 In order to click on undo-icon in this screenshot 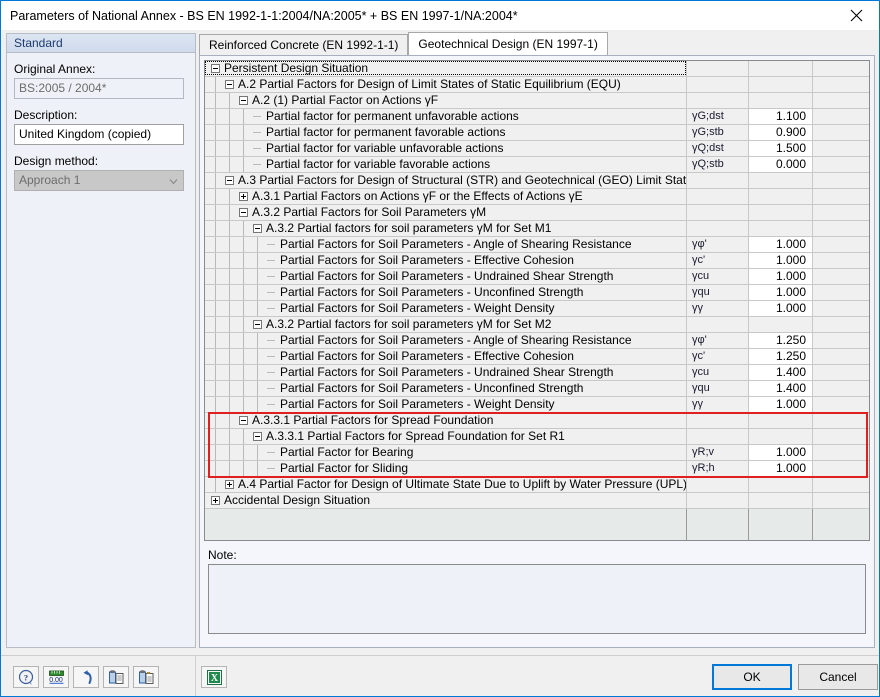, I will do `click(86, 677)`.